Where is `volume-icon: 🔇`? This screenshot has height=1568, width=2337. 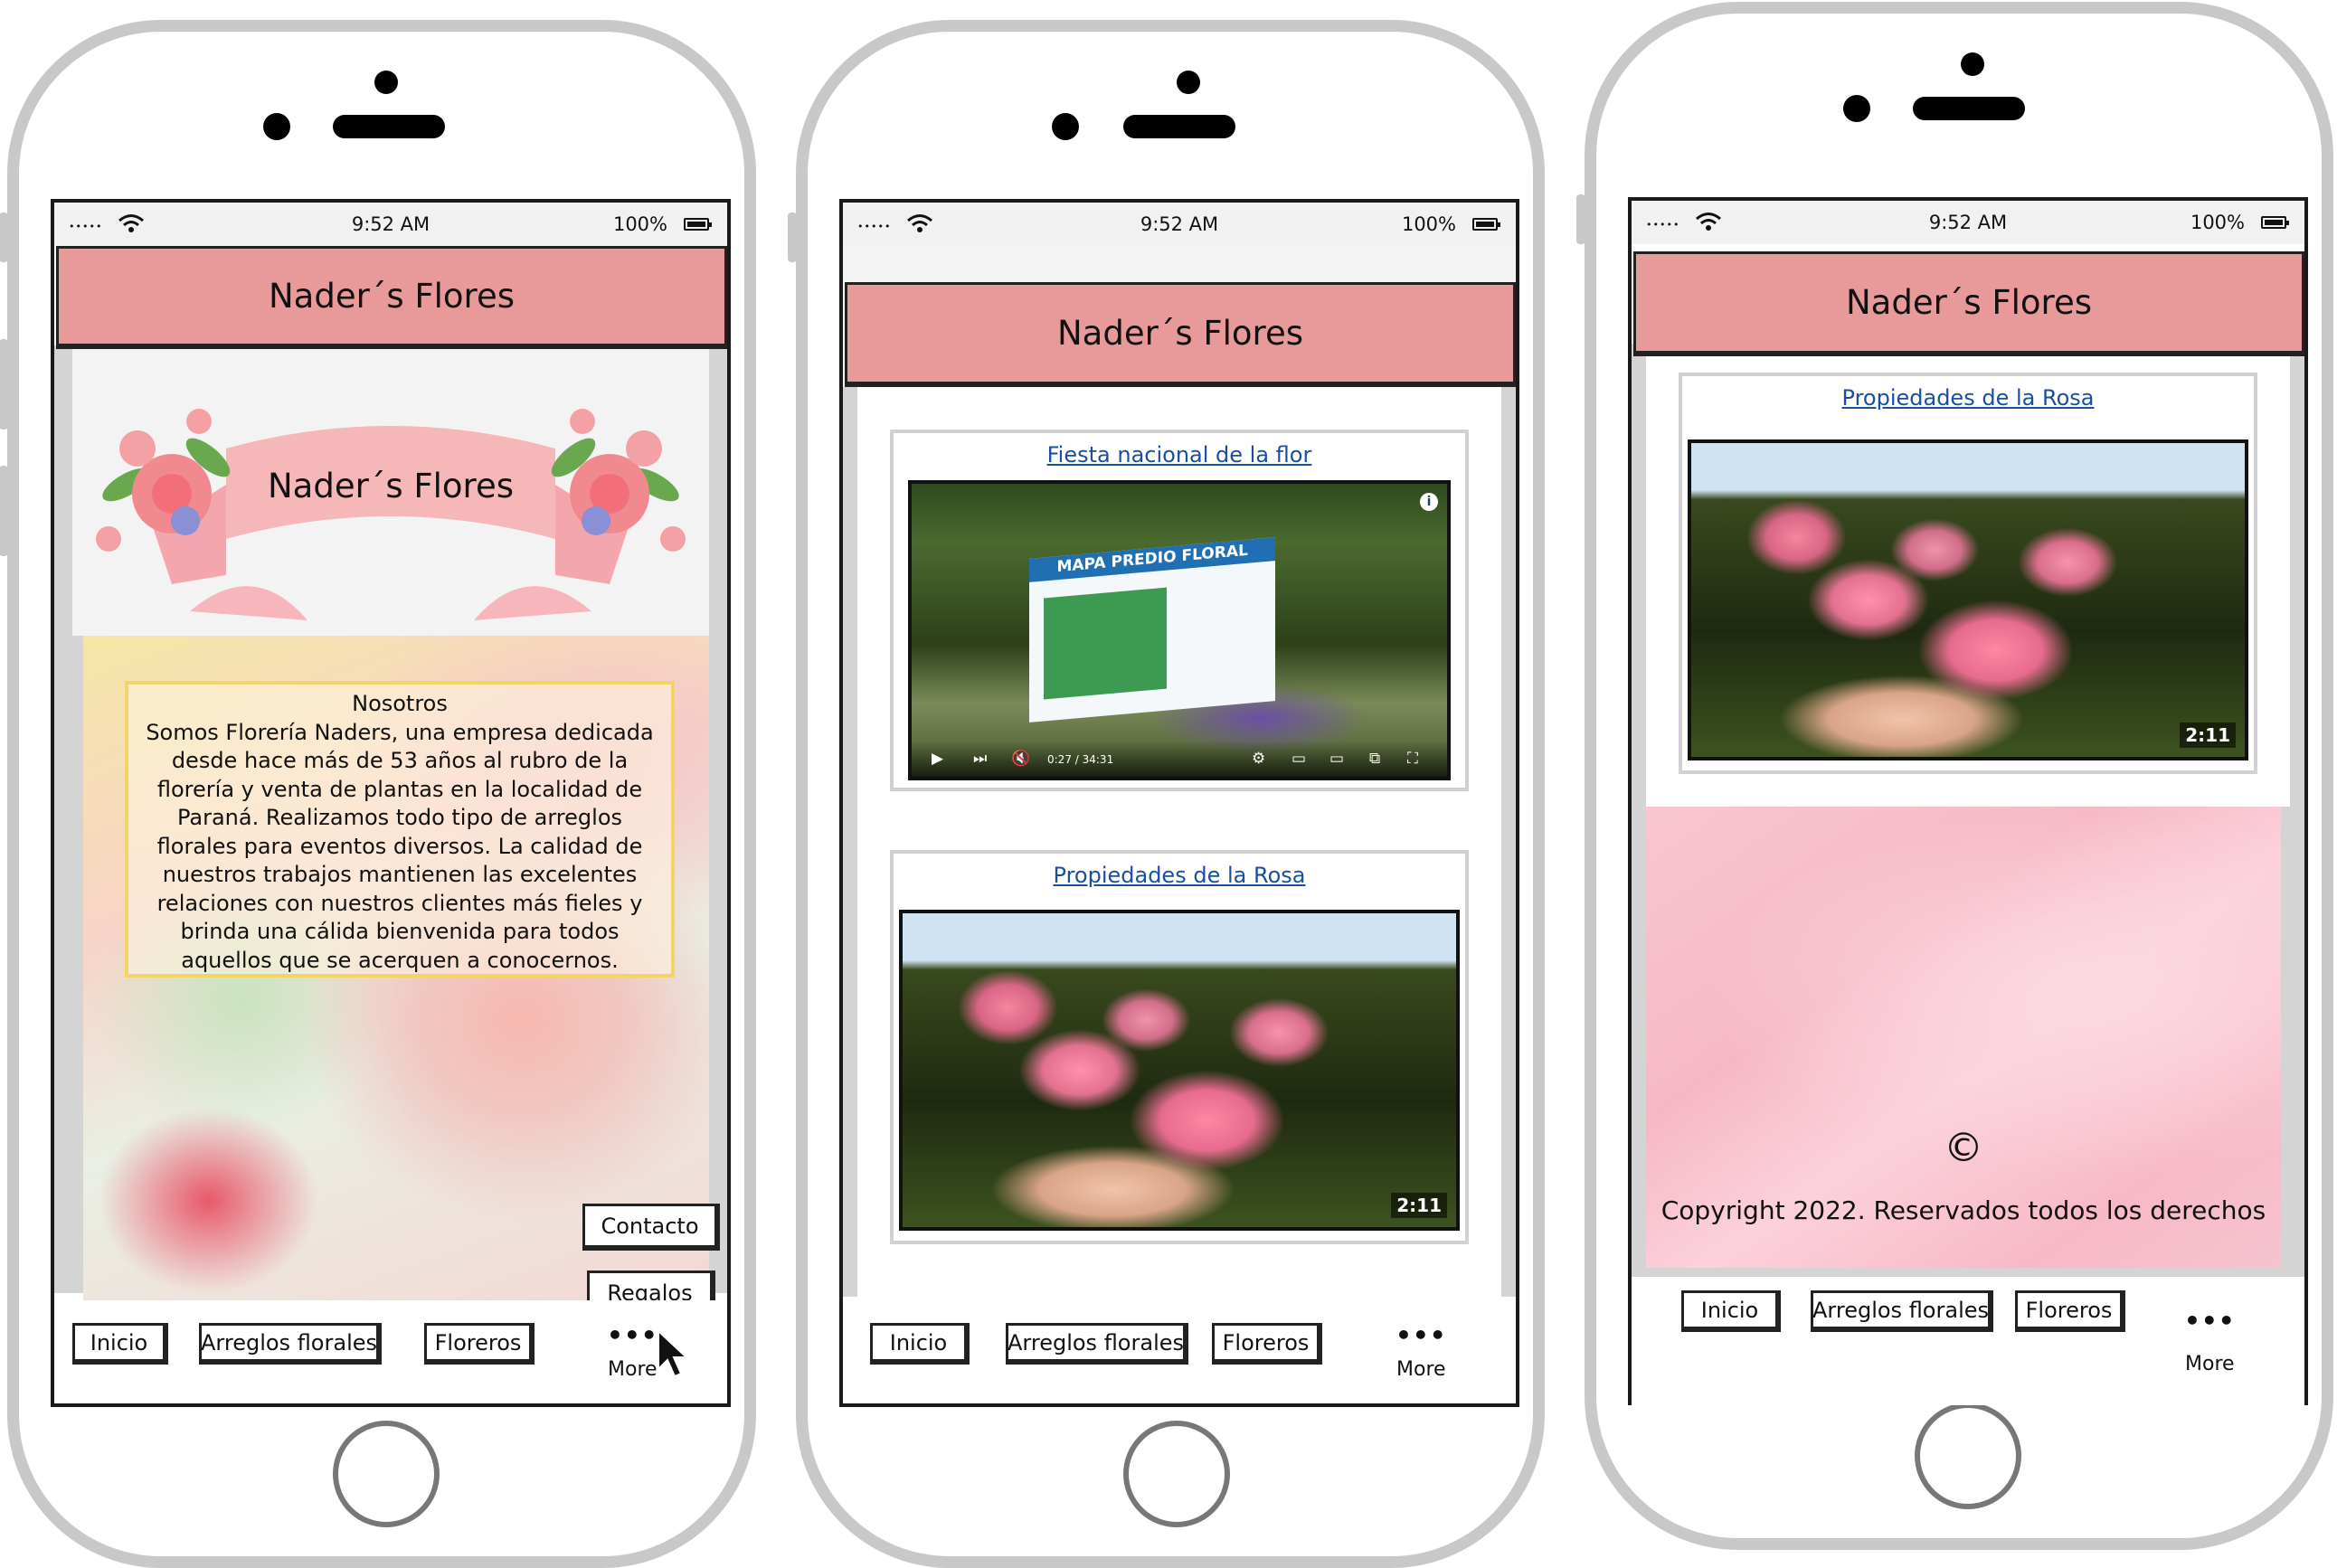
volume-icon: 🔇 is located at coordinates (1021, 759).